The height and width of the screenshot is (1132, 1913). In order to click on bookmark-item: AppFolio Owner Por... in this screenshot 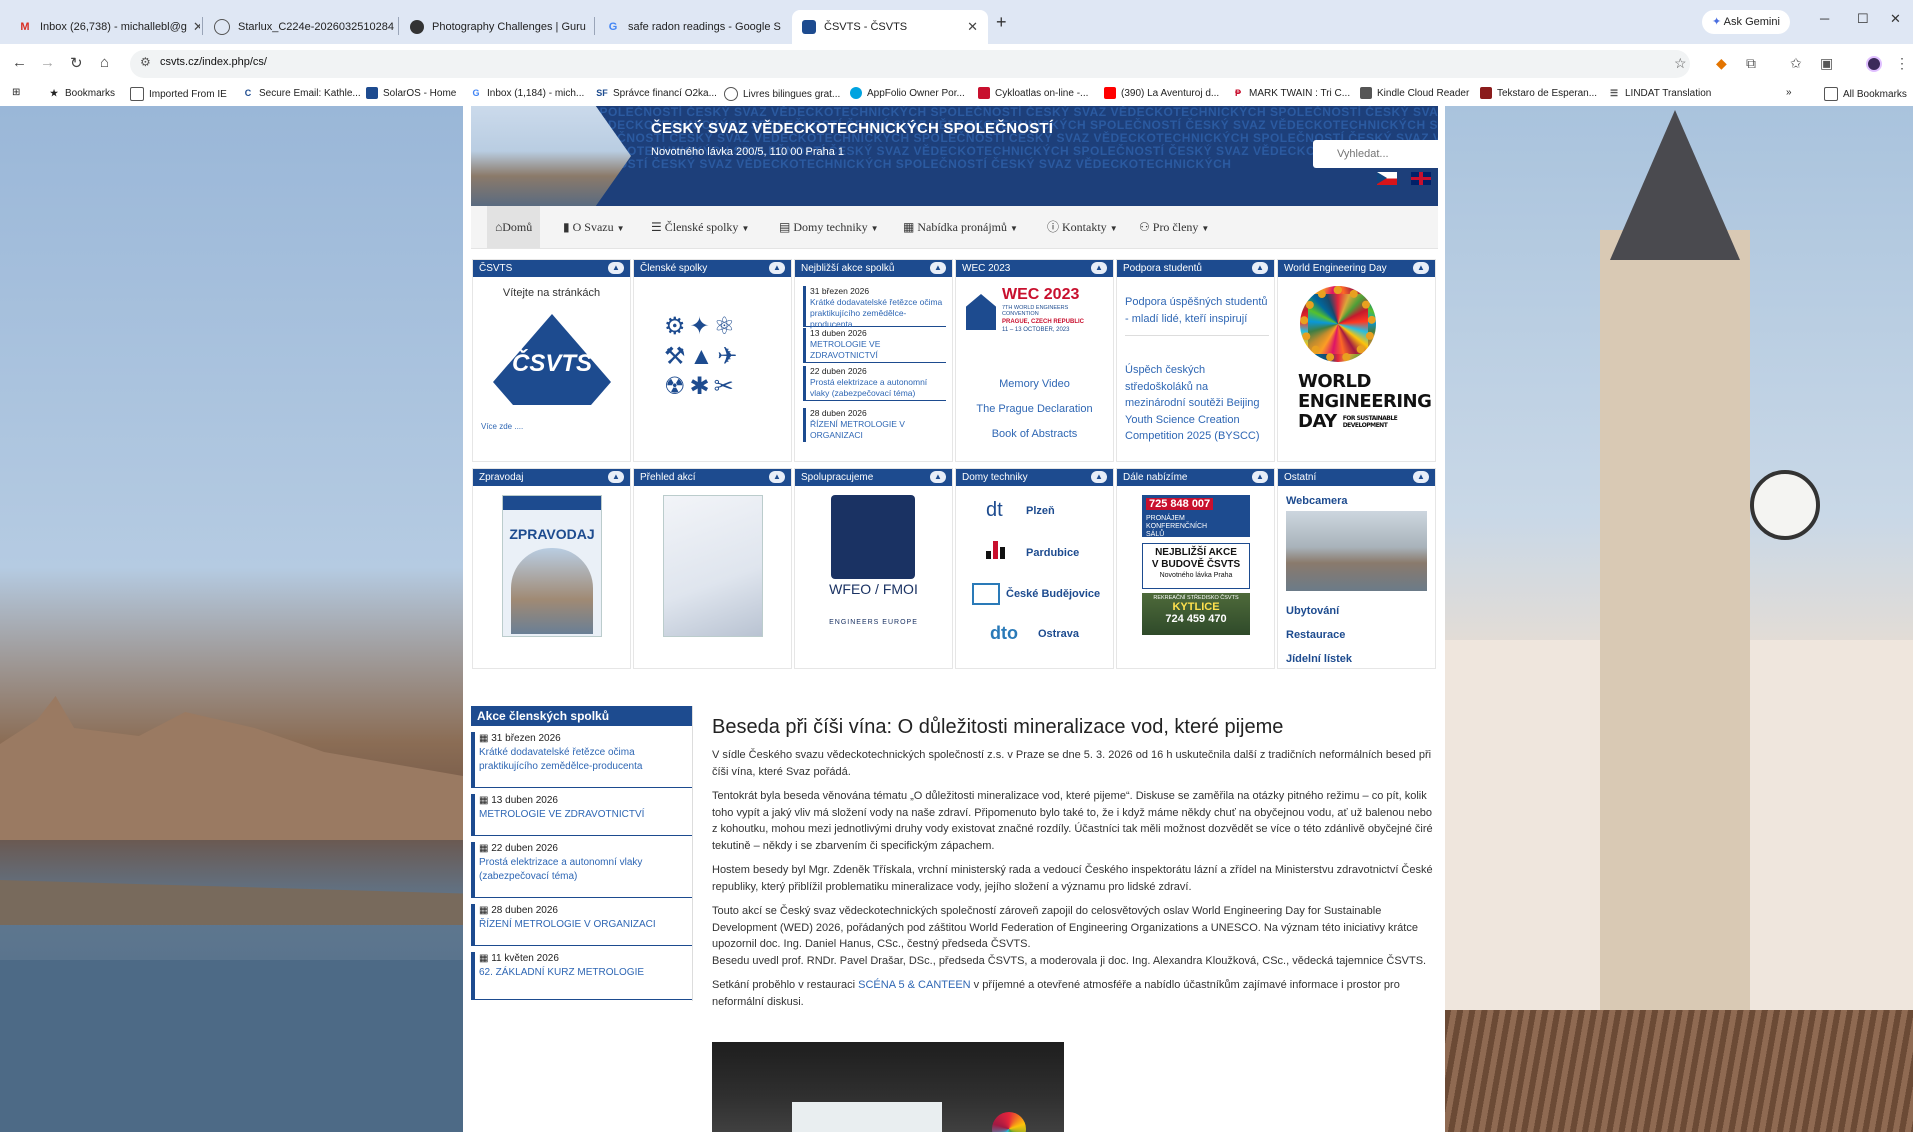, I will do `click(907, 93)`.